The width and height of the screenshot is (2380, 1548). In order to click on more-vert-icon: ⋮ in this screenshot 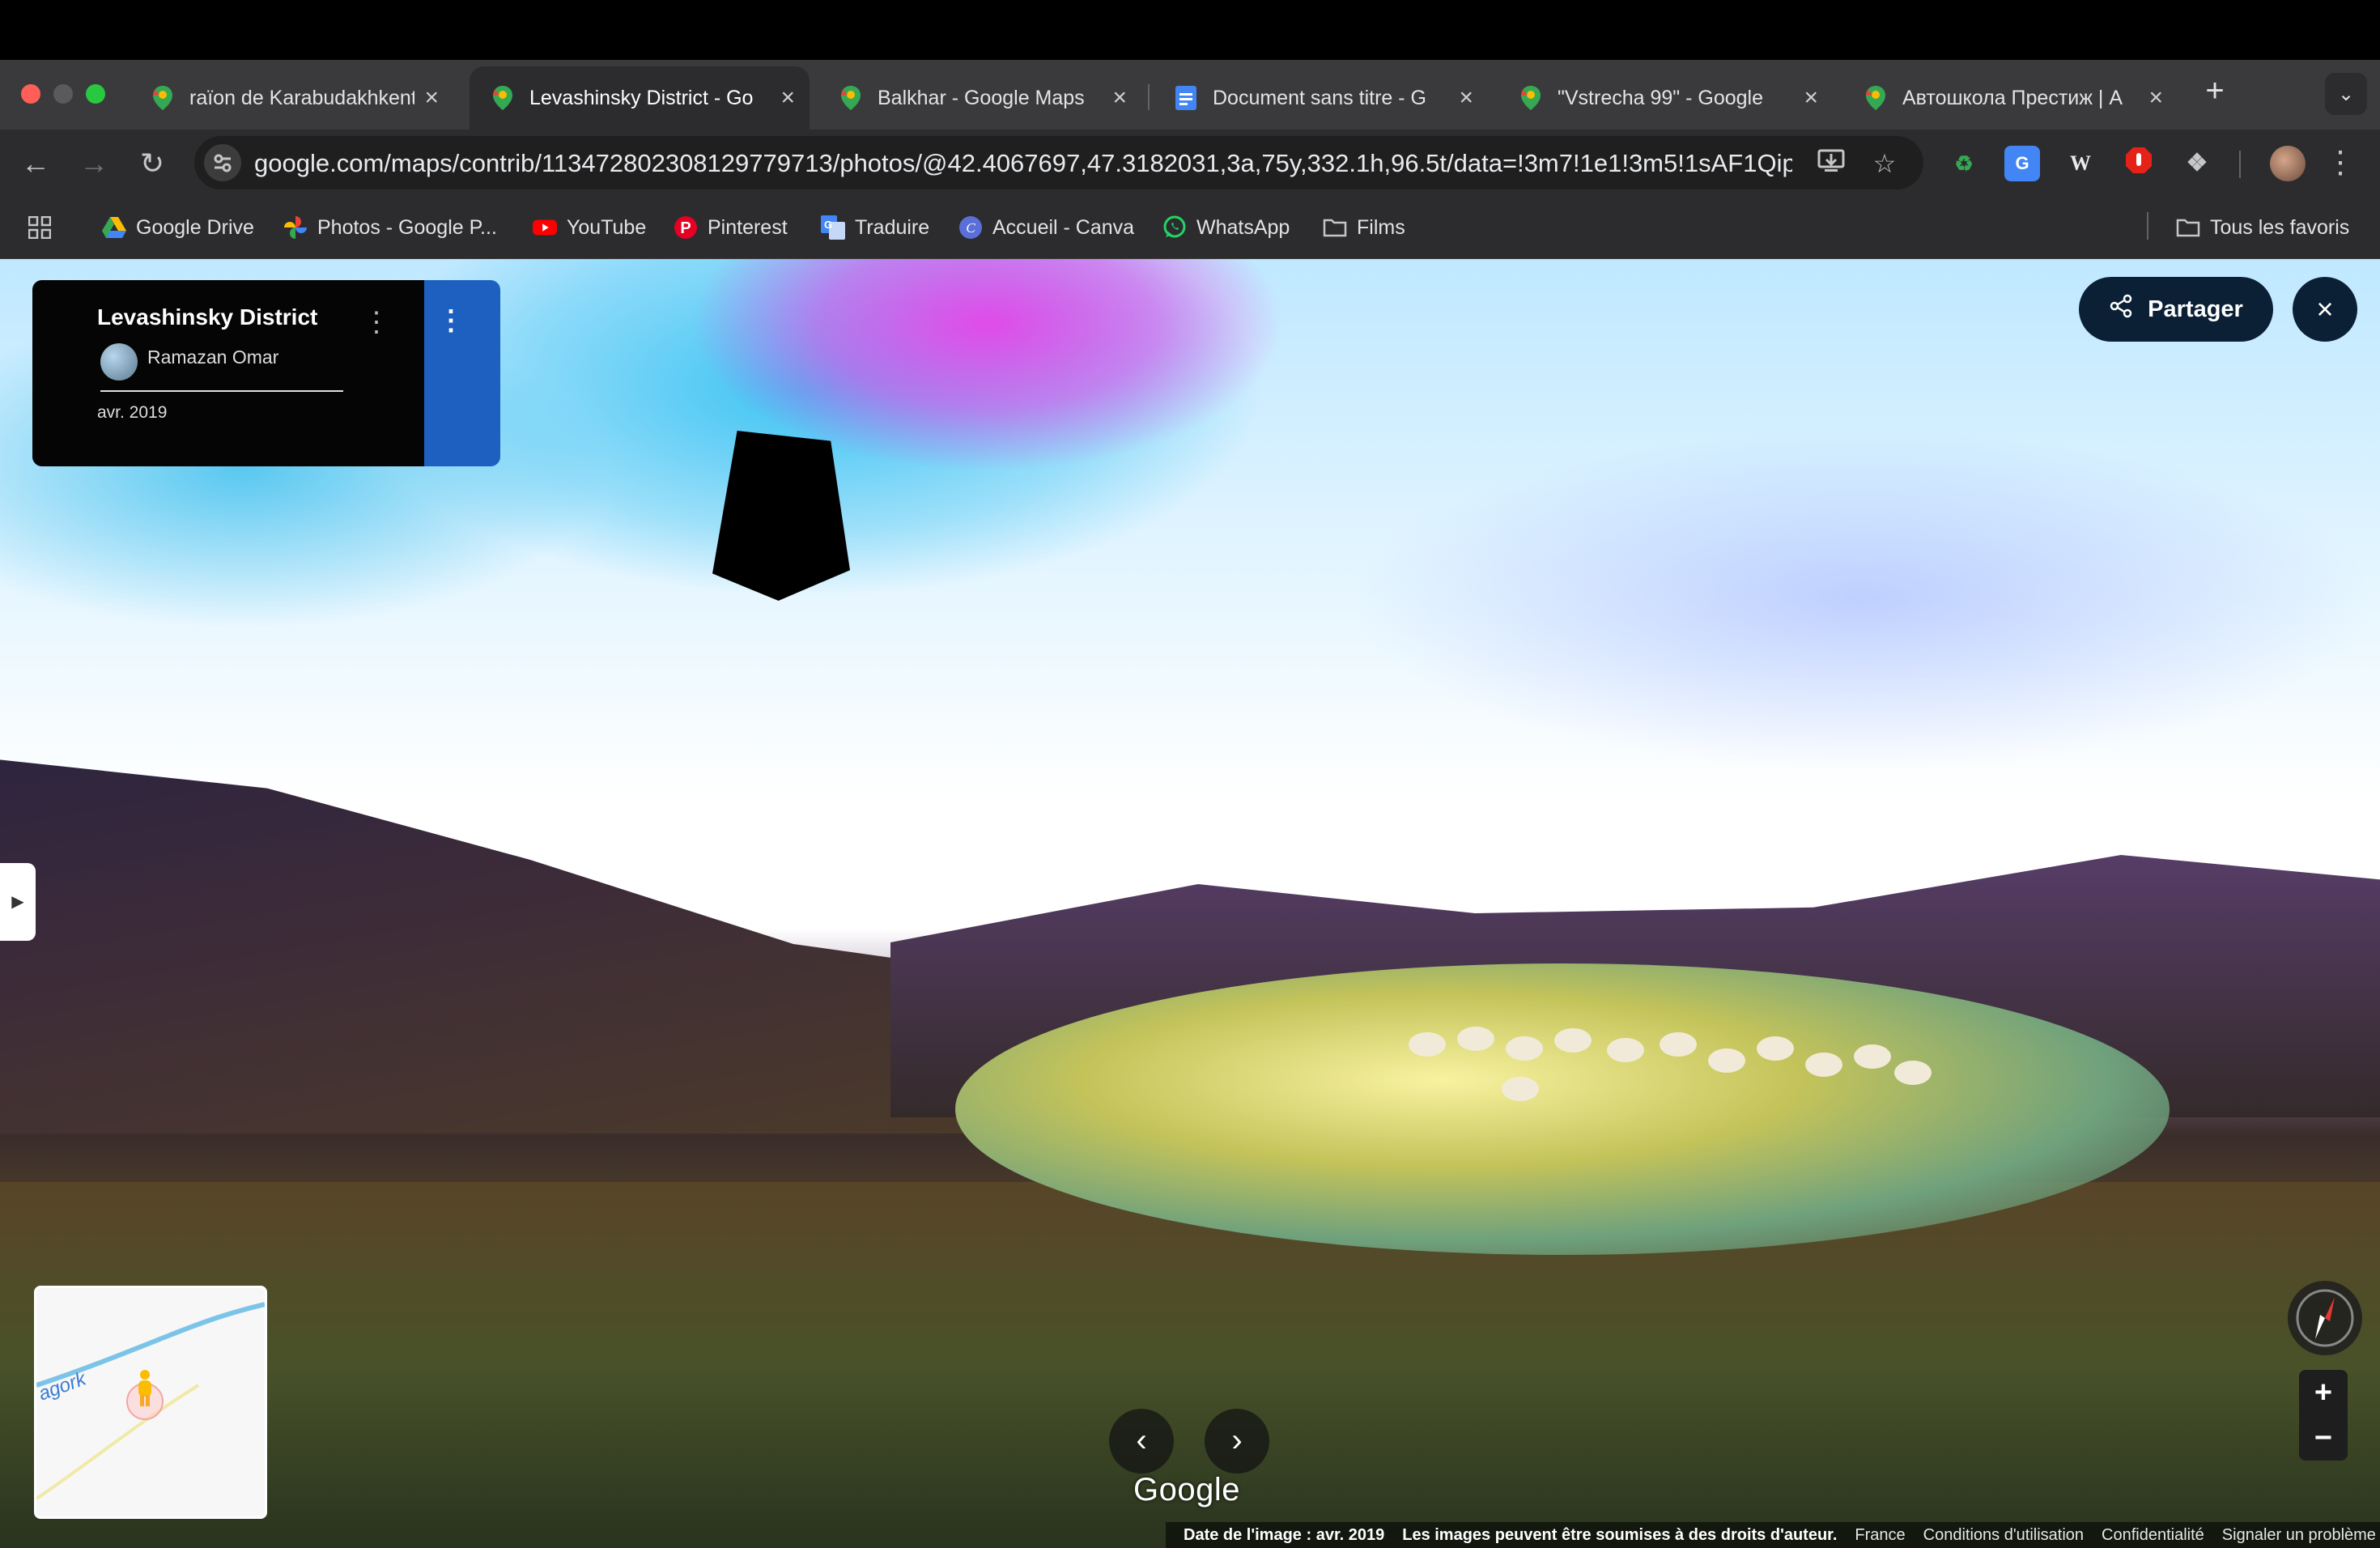, I will do `click(2341, 163)`.